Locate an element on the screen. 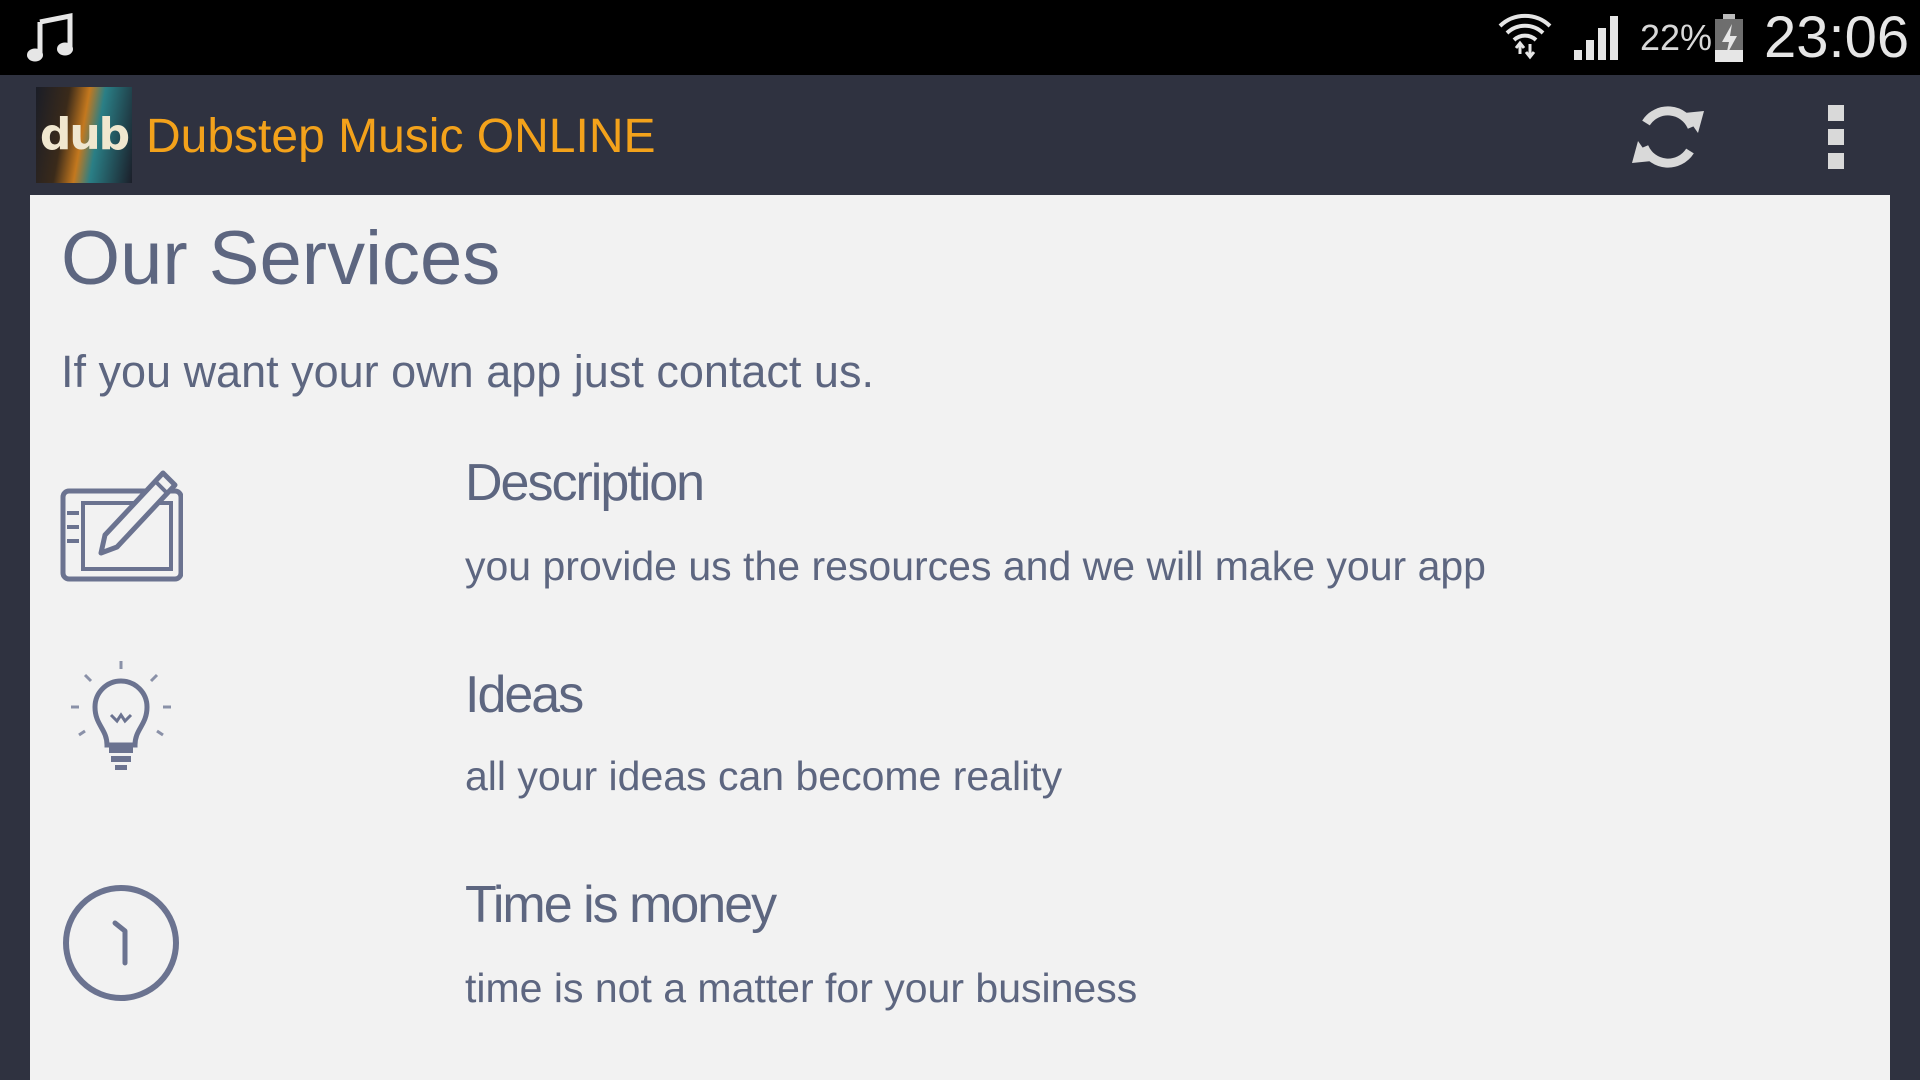 Image resolution: width=1920 pixels, height=1080 pixels. refresh-icon is located at coordinates (1668, 137).